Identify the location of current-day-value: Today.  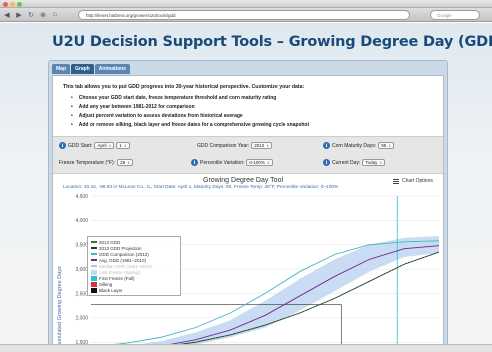
(371, 162).